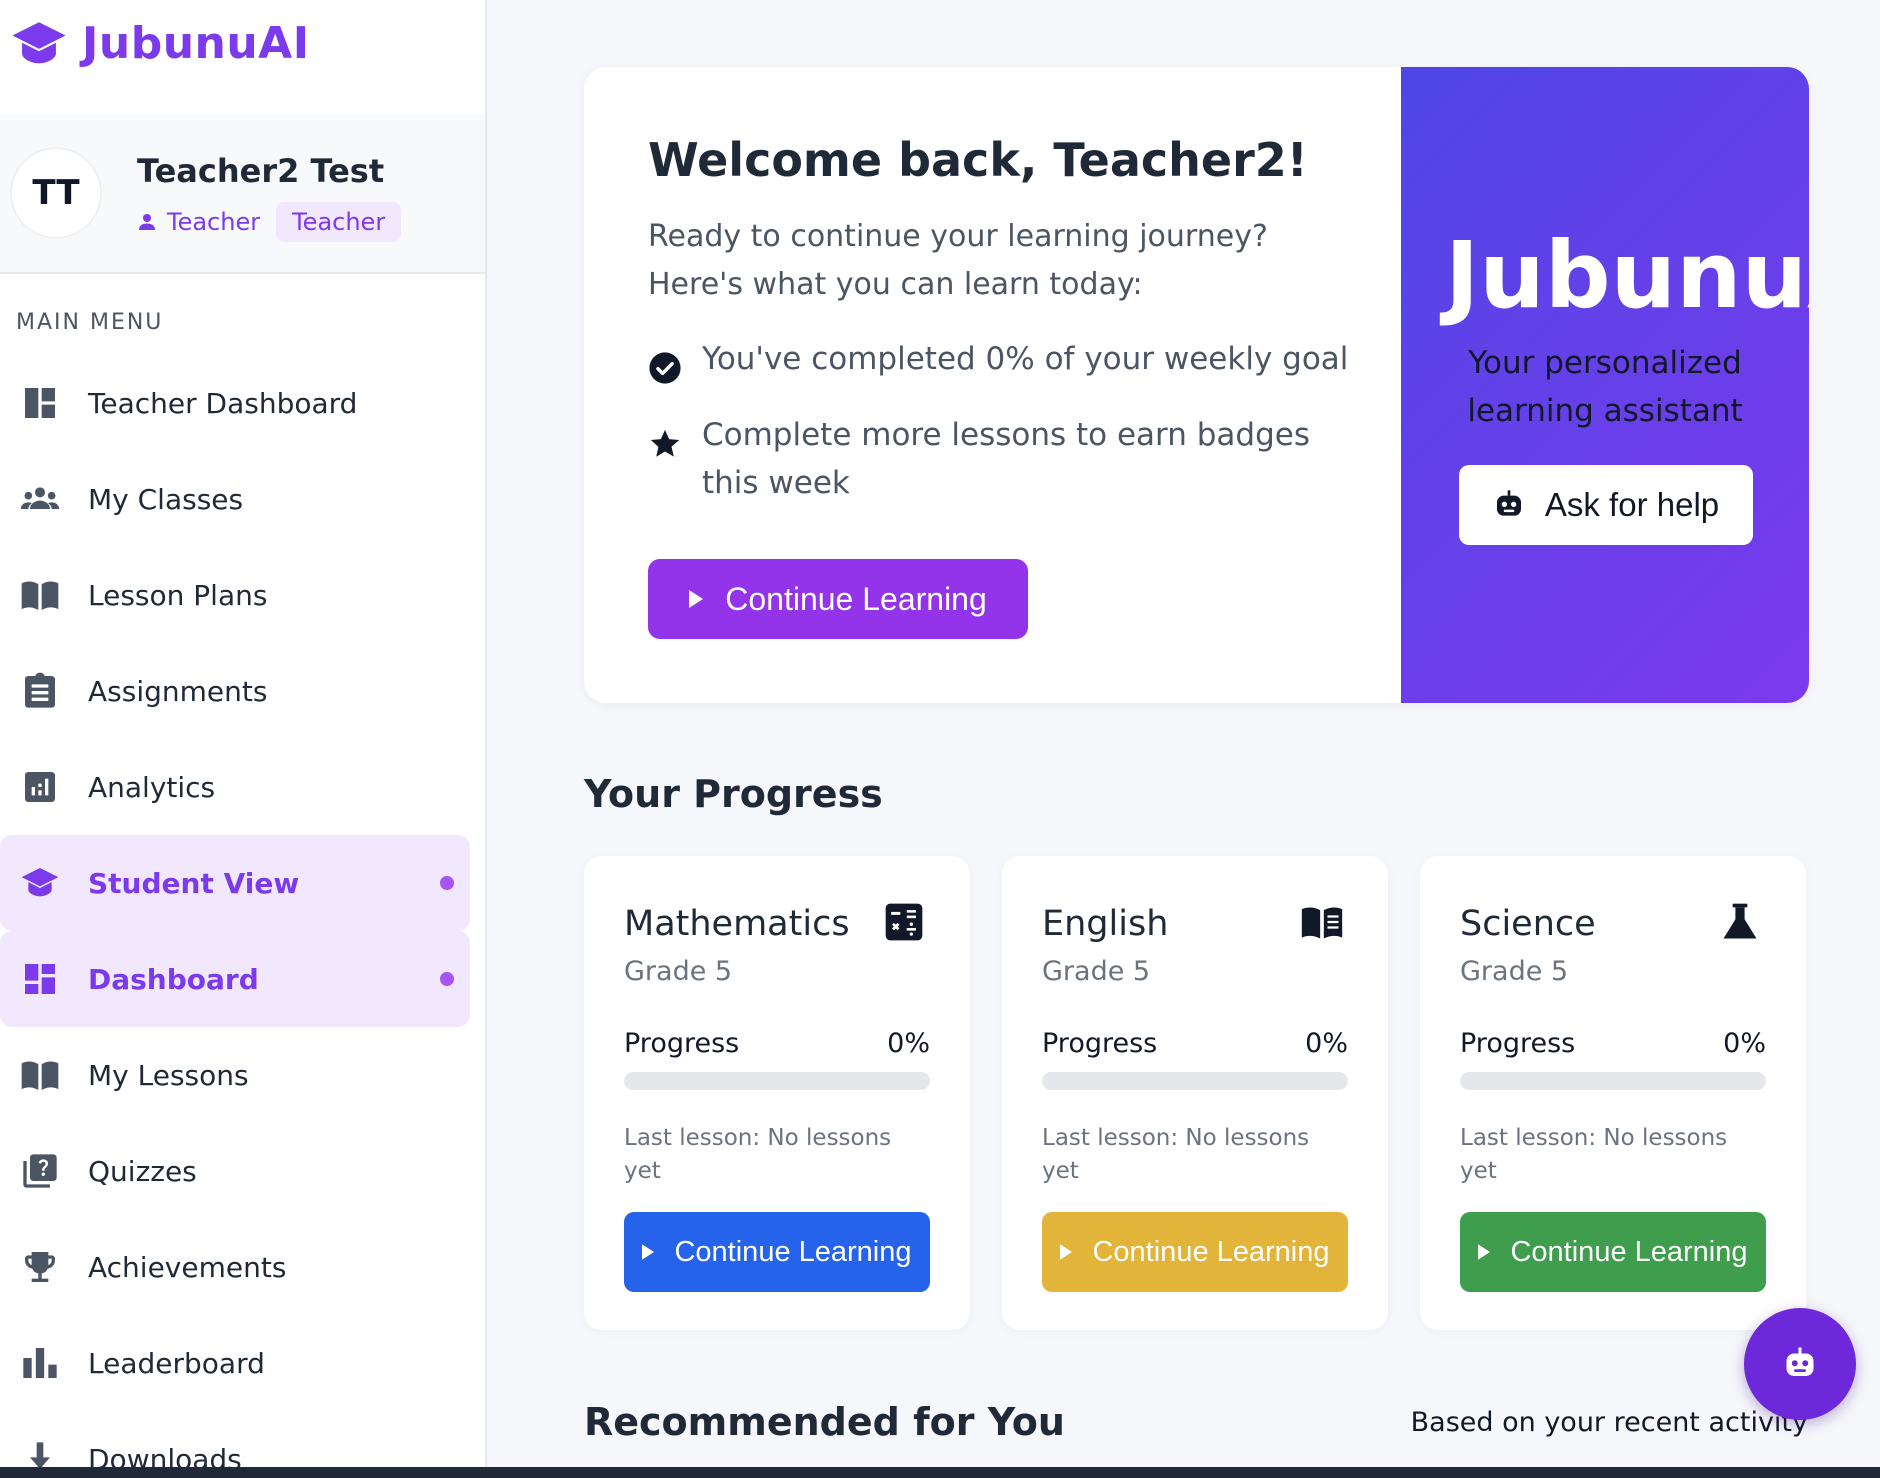  I want to click on person-icon, so click(147, 222).